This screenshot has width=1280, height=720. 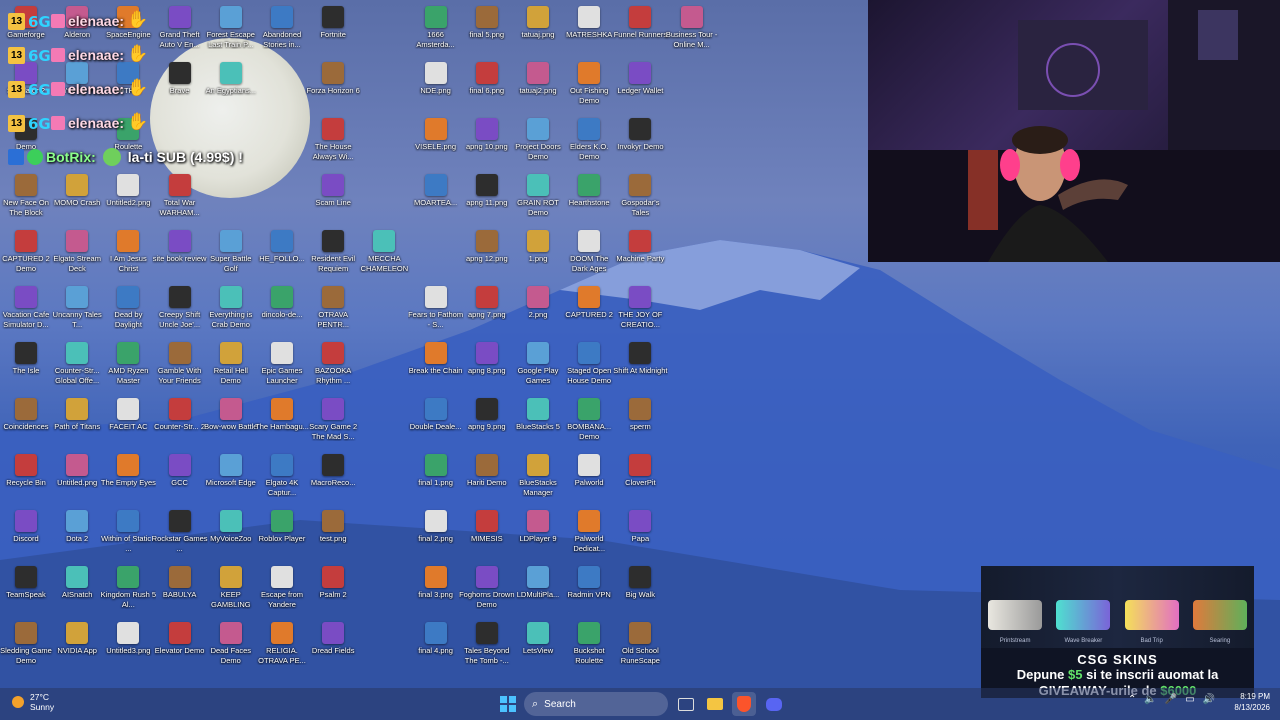 What do you see at coordinates (589, 86) in the screenshot?
I see `desktop-icon: Out Fishing Demo` at bounding box center [589, 86].